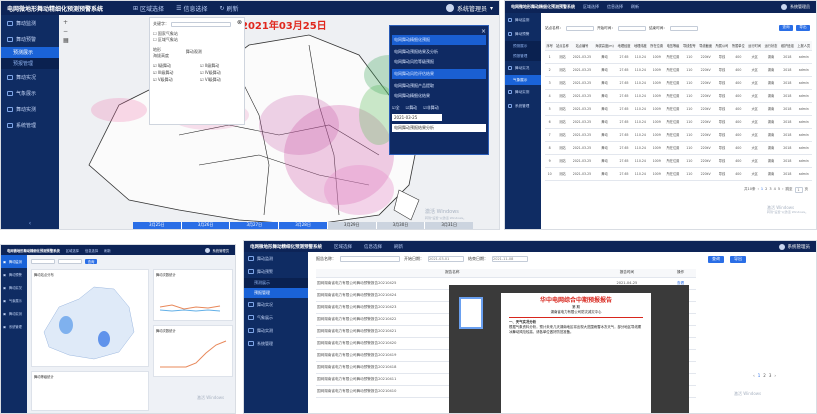 This screenshot has height=414, width=817. I want to click on distribution-map, so click(90, 321).